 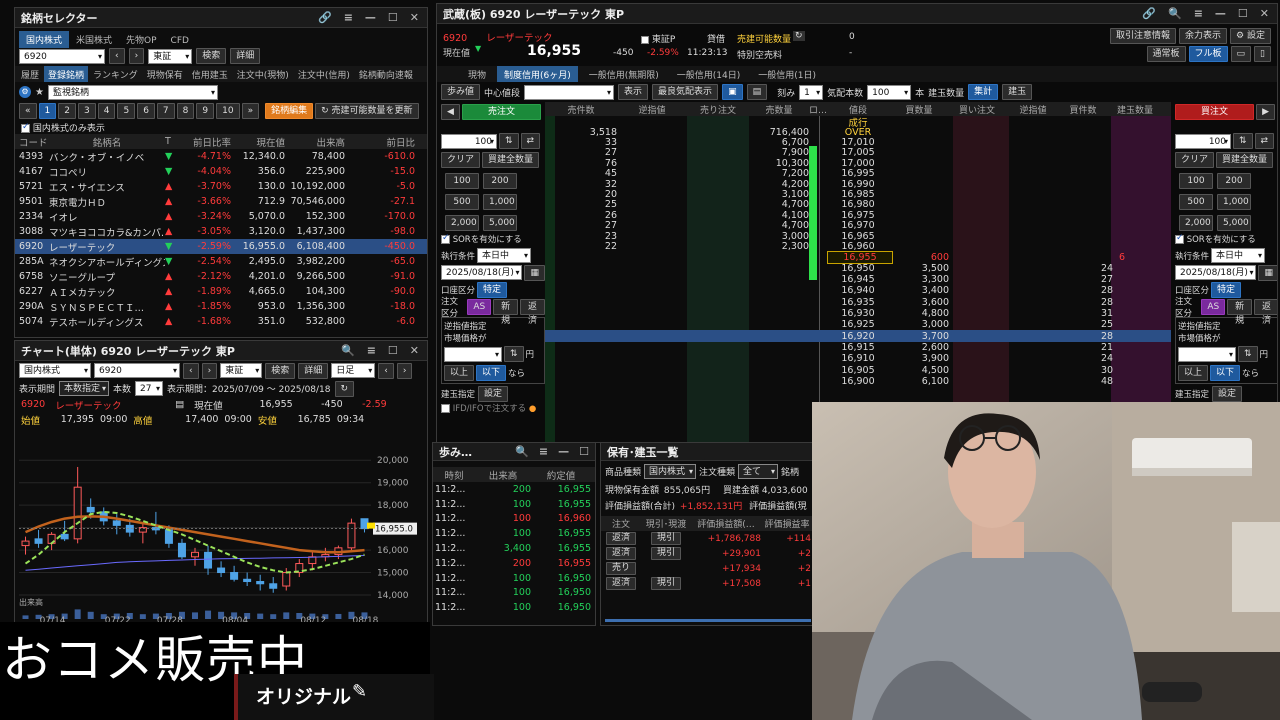 I want to click on market-type-select: 国内株式, so click(x=55, y=370).